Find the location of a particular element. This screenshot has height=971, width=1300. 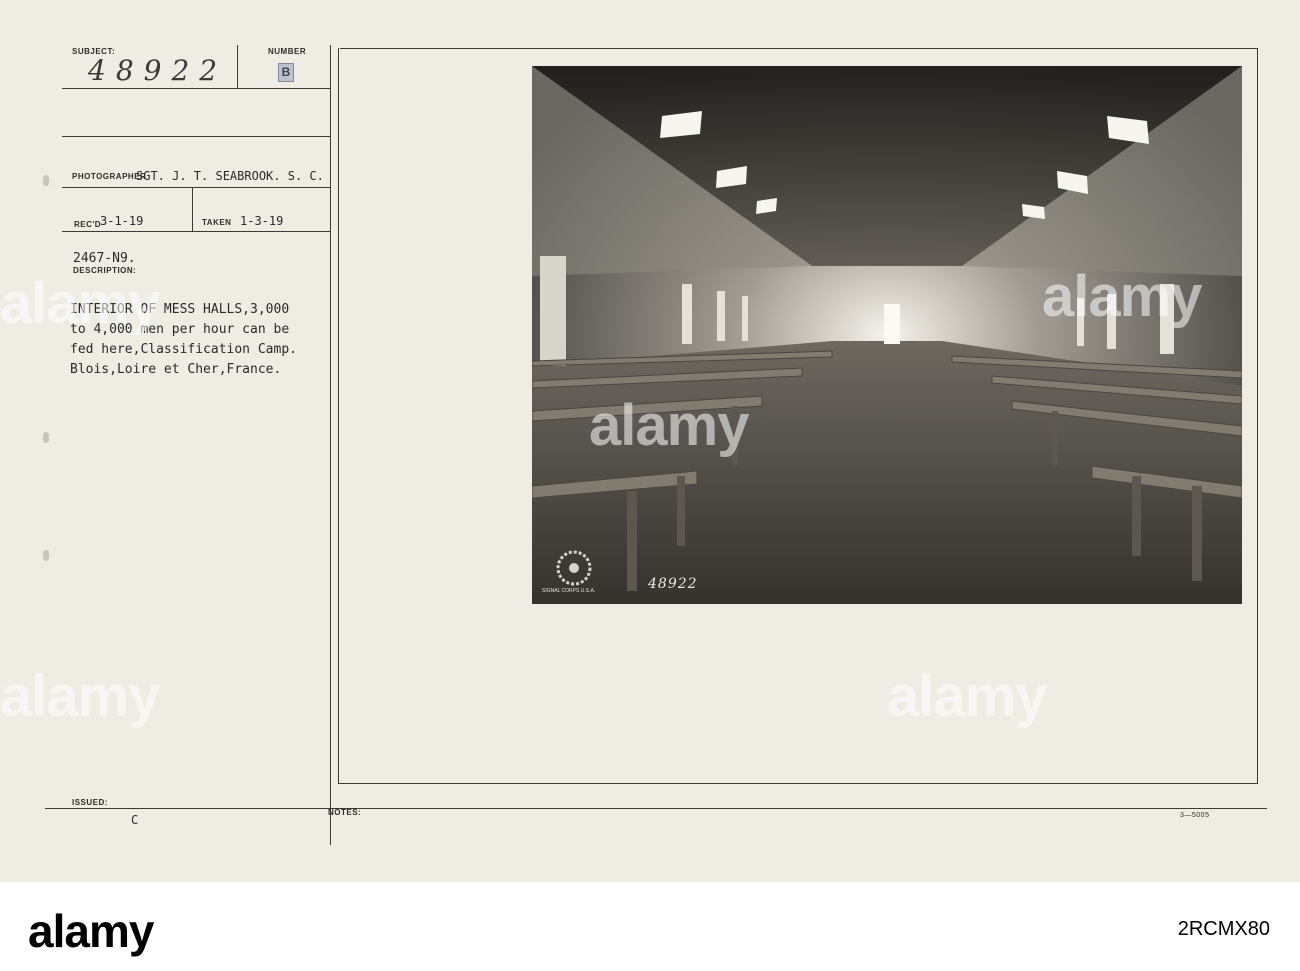

recd-taken-divider is located at coordinates (192, 209).